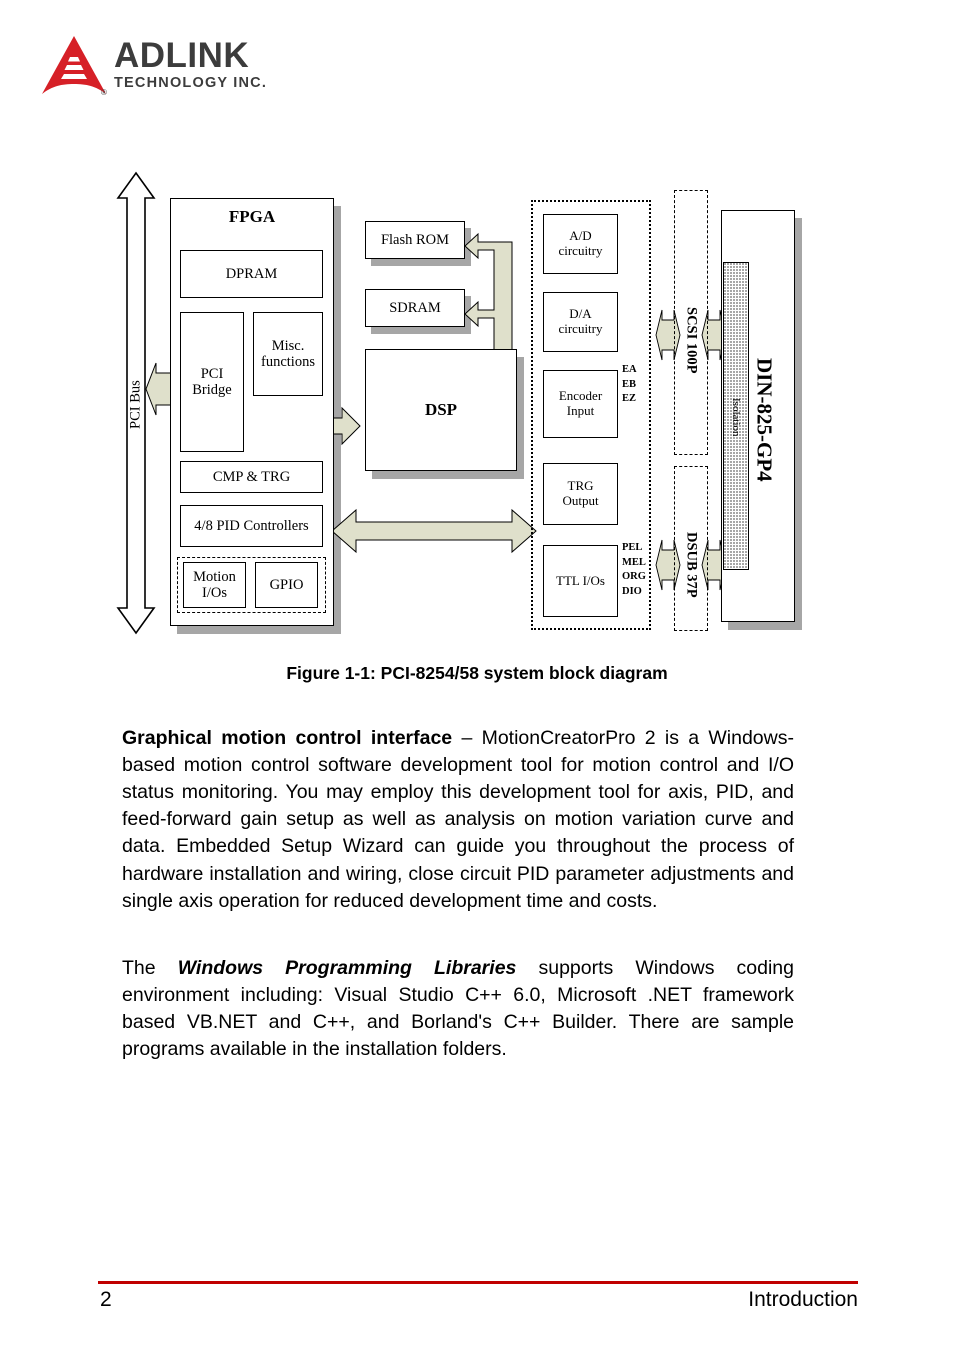 This screenshot has width=954, height=1352. What do you see at coordinates (347, 967) in the screenshot?
I see `paragraph-2-emphasis: Windows Programming Libraries` at bounding box center [347, 967].